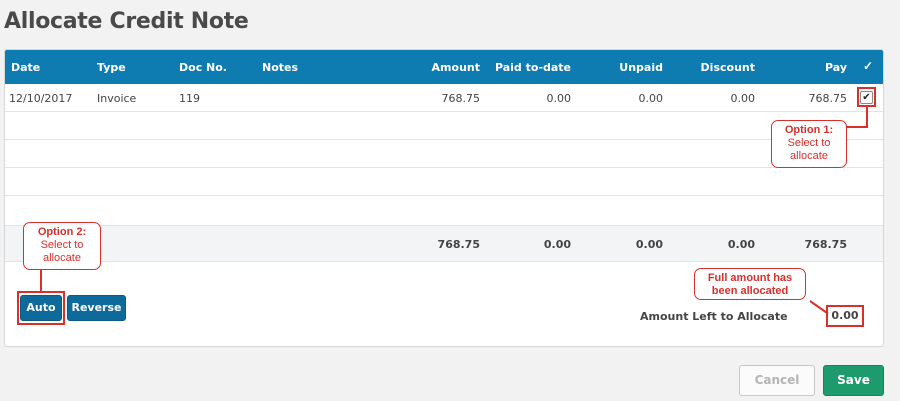 The image size is (900, 401). I want to click on cell-unpaid: 0.00, so click(651, 98).